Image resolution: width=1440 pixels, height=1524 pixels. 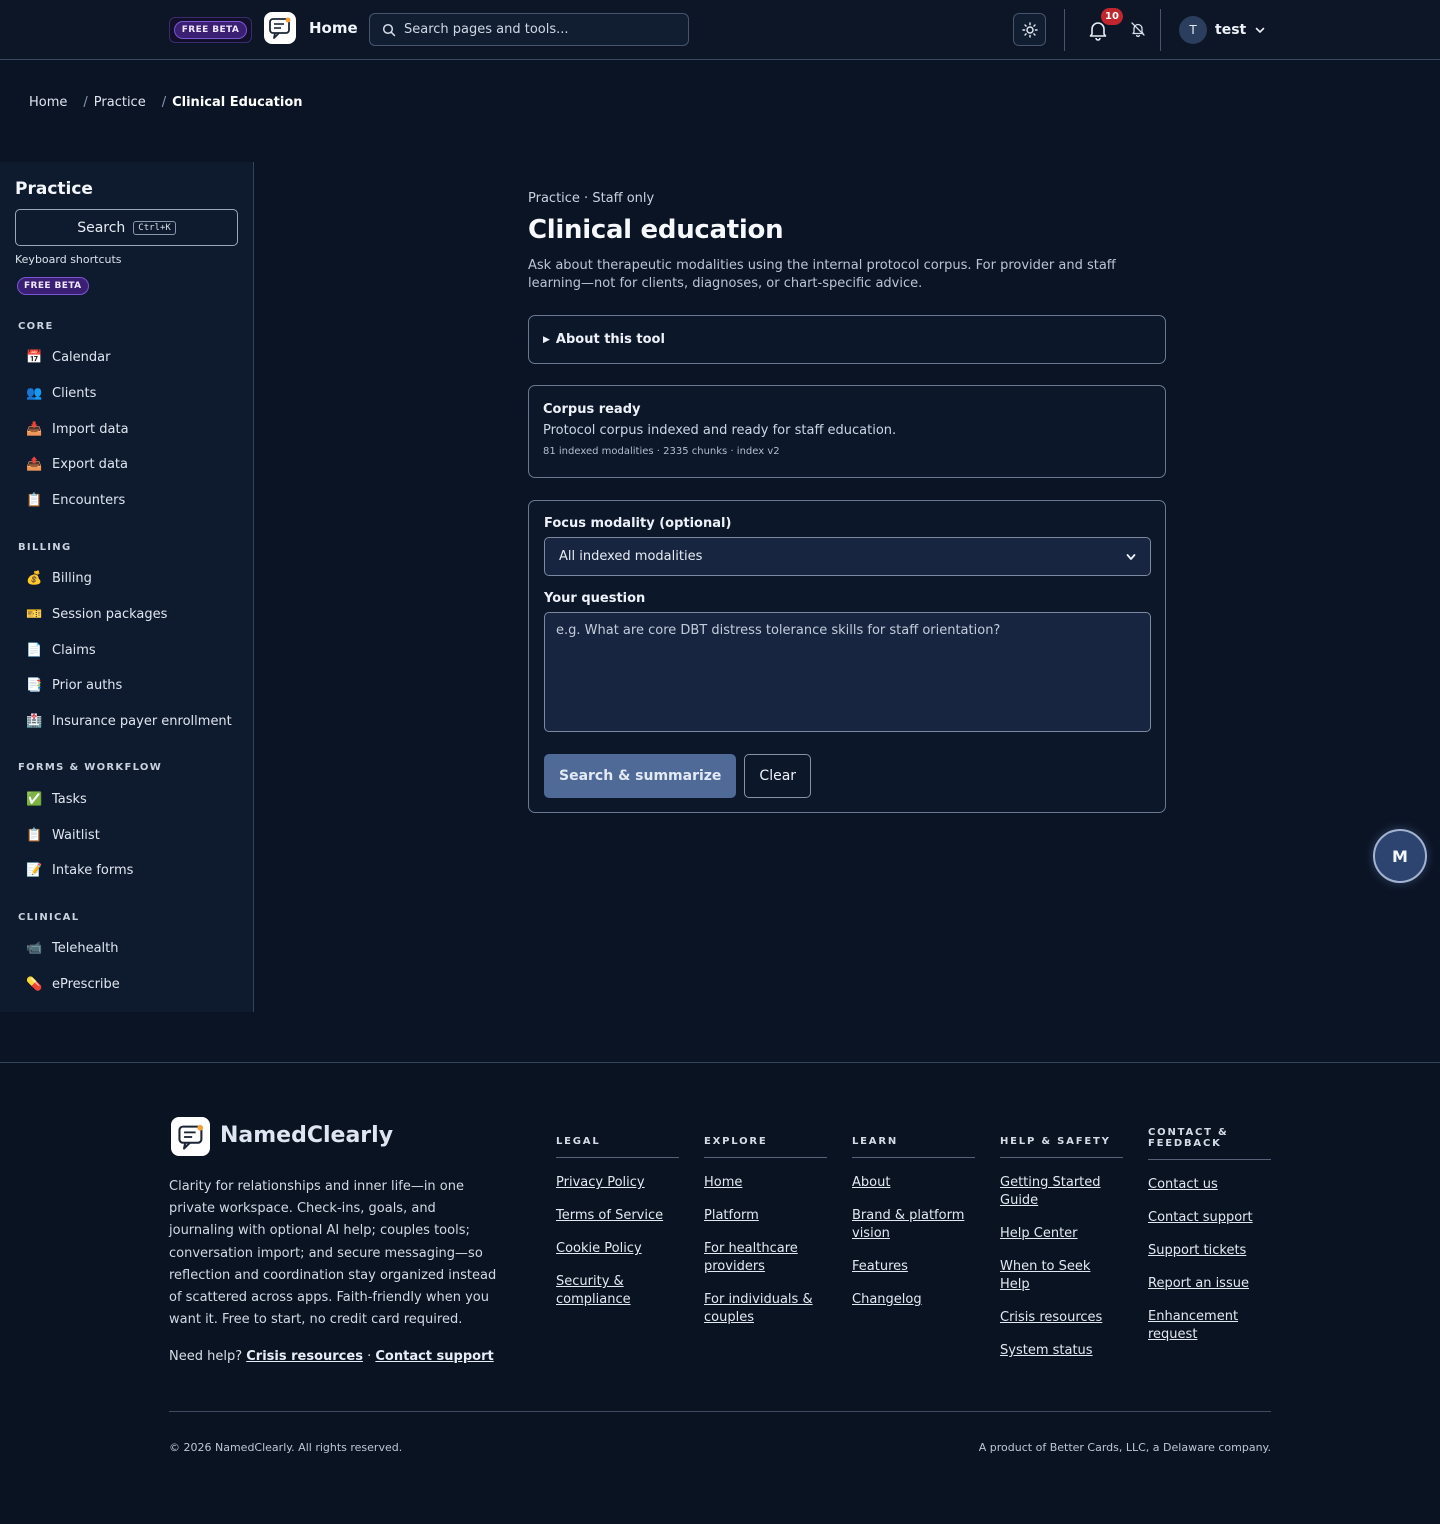 What do you see at coordinates (1050, 1191) in the screenshot?
I see `footer-link: Getting Started Guide` at bounding box center [1050, 1191].